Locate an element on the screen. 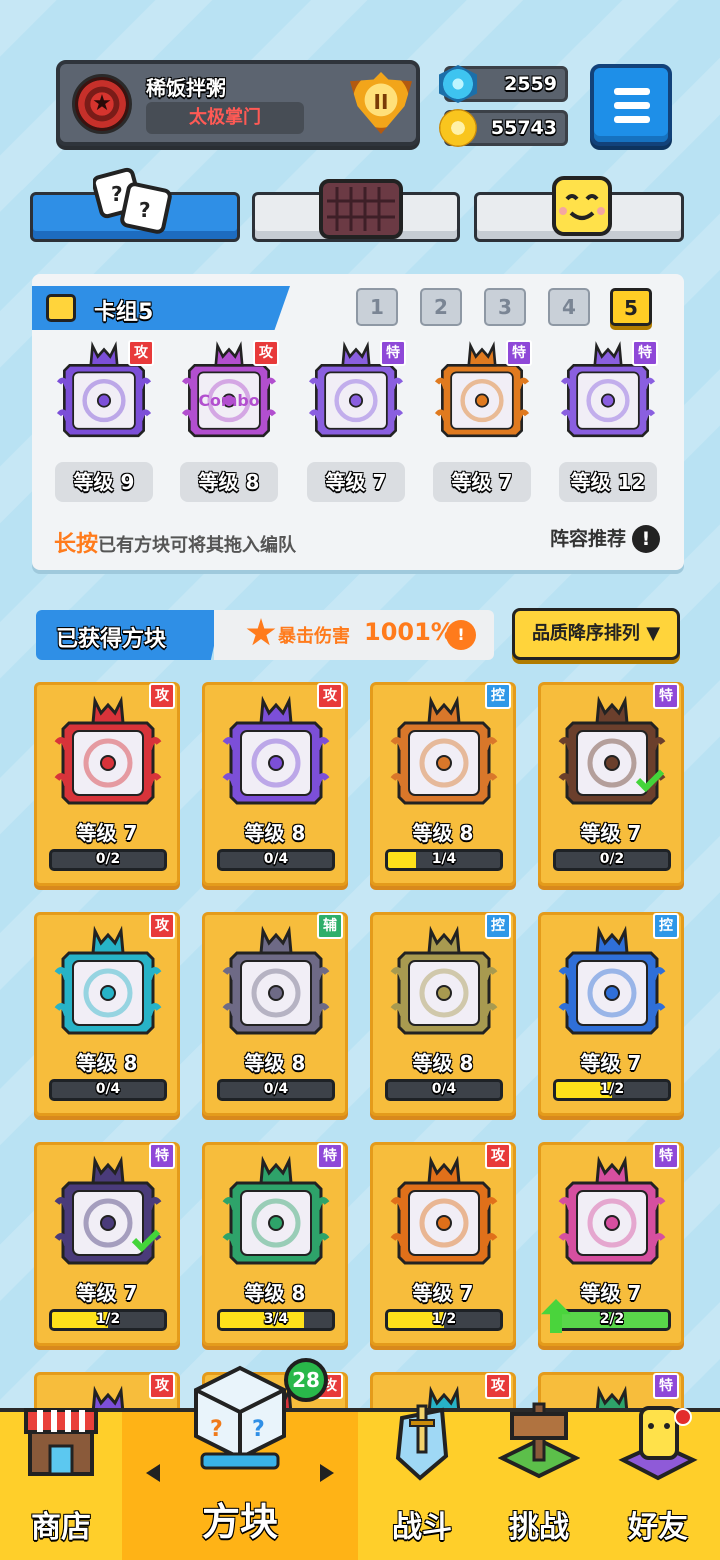  deck-slot-5: 5 is located at coordinates (631, 307).